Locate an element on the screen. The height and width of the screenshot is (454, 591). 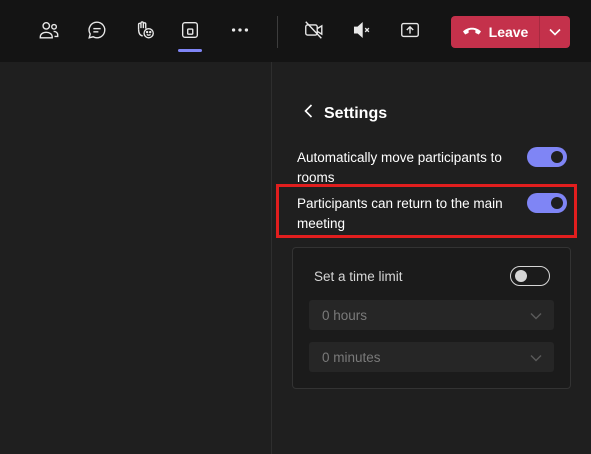
back-button is located at coordinates (308, 113).